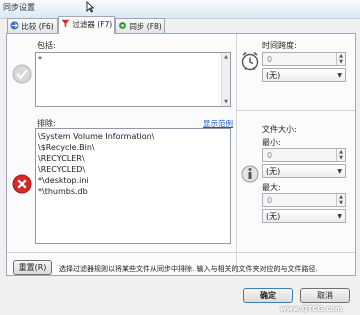  What do you see at coordinates (270, 155) in the screenshot?
I see `min-size-value: 0` at bounding box center [270, 155].